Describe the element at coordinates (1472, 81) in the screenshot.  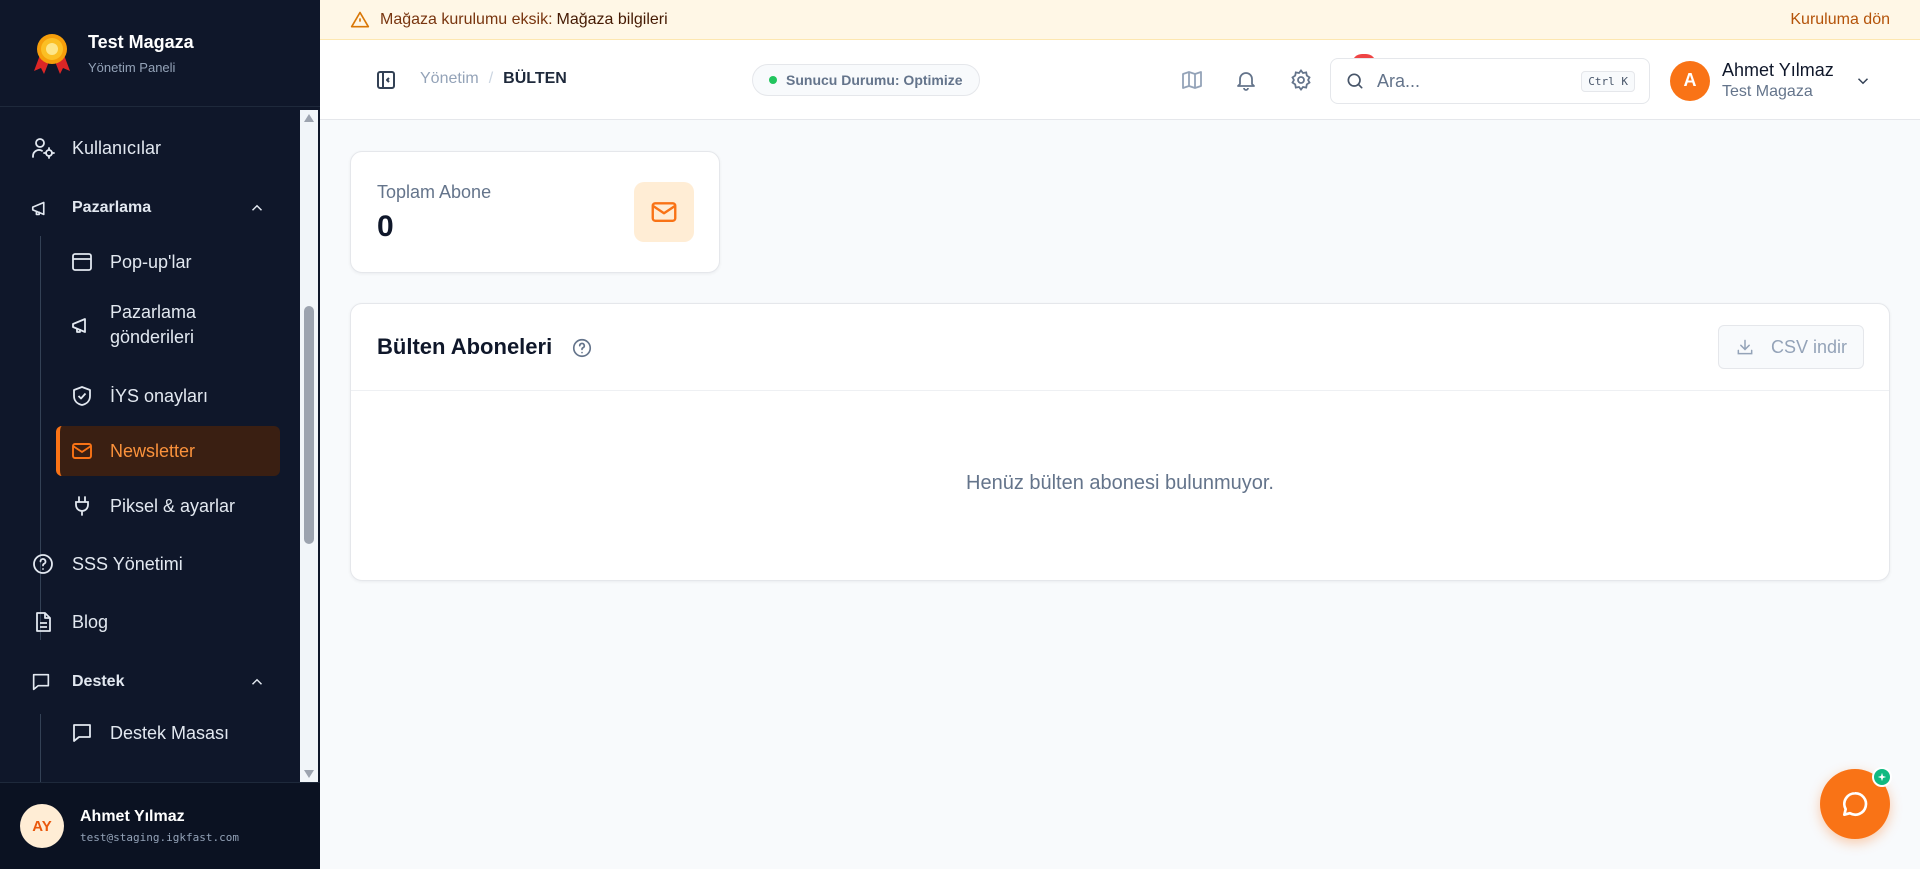
I see `search-input` at that location.